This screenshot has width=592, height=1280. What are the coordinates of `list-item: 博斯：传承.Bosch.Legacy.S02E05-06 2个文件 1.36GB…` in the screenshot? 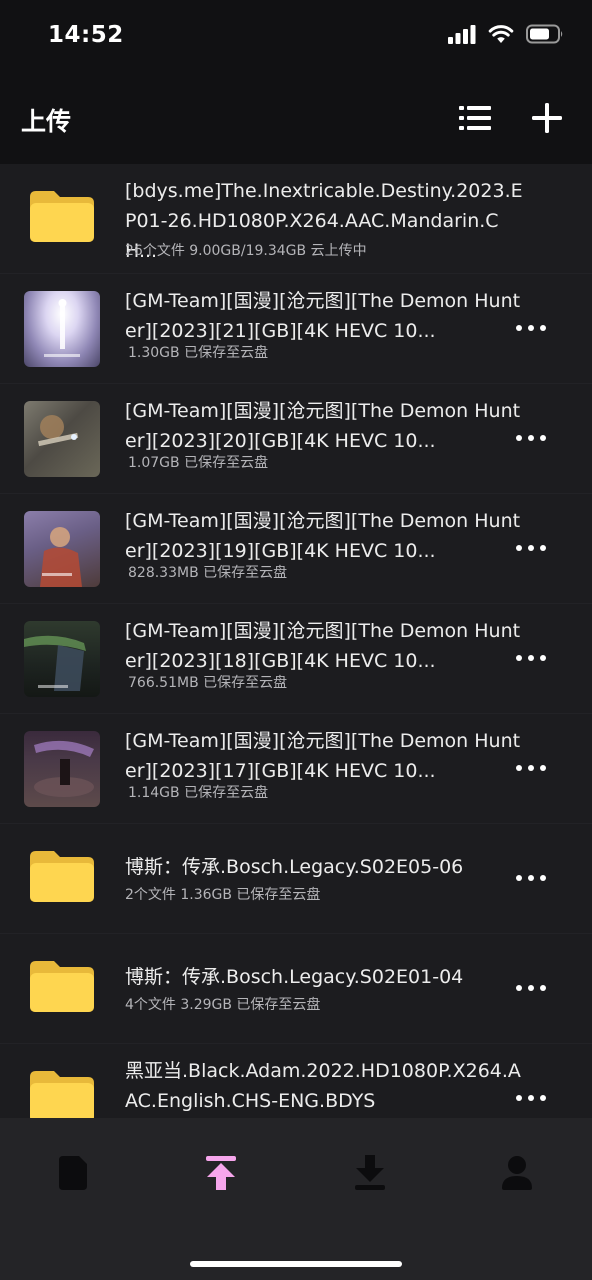 It's located at (296, 879).